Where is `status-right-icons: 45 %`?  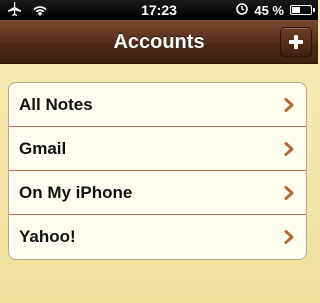 status-right-icons: 45 % is located at coordinates (275, 10).